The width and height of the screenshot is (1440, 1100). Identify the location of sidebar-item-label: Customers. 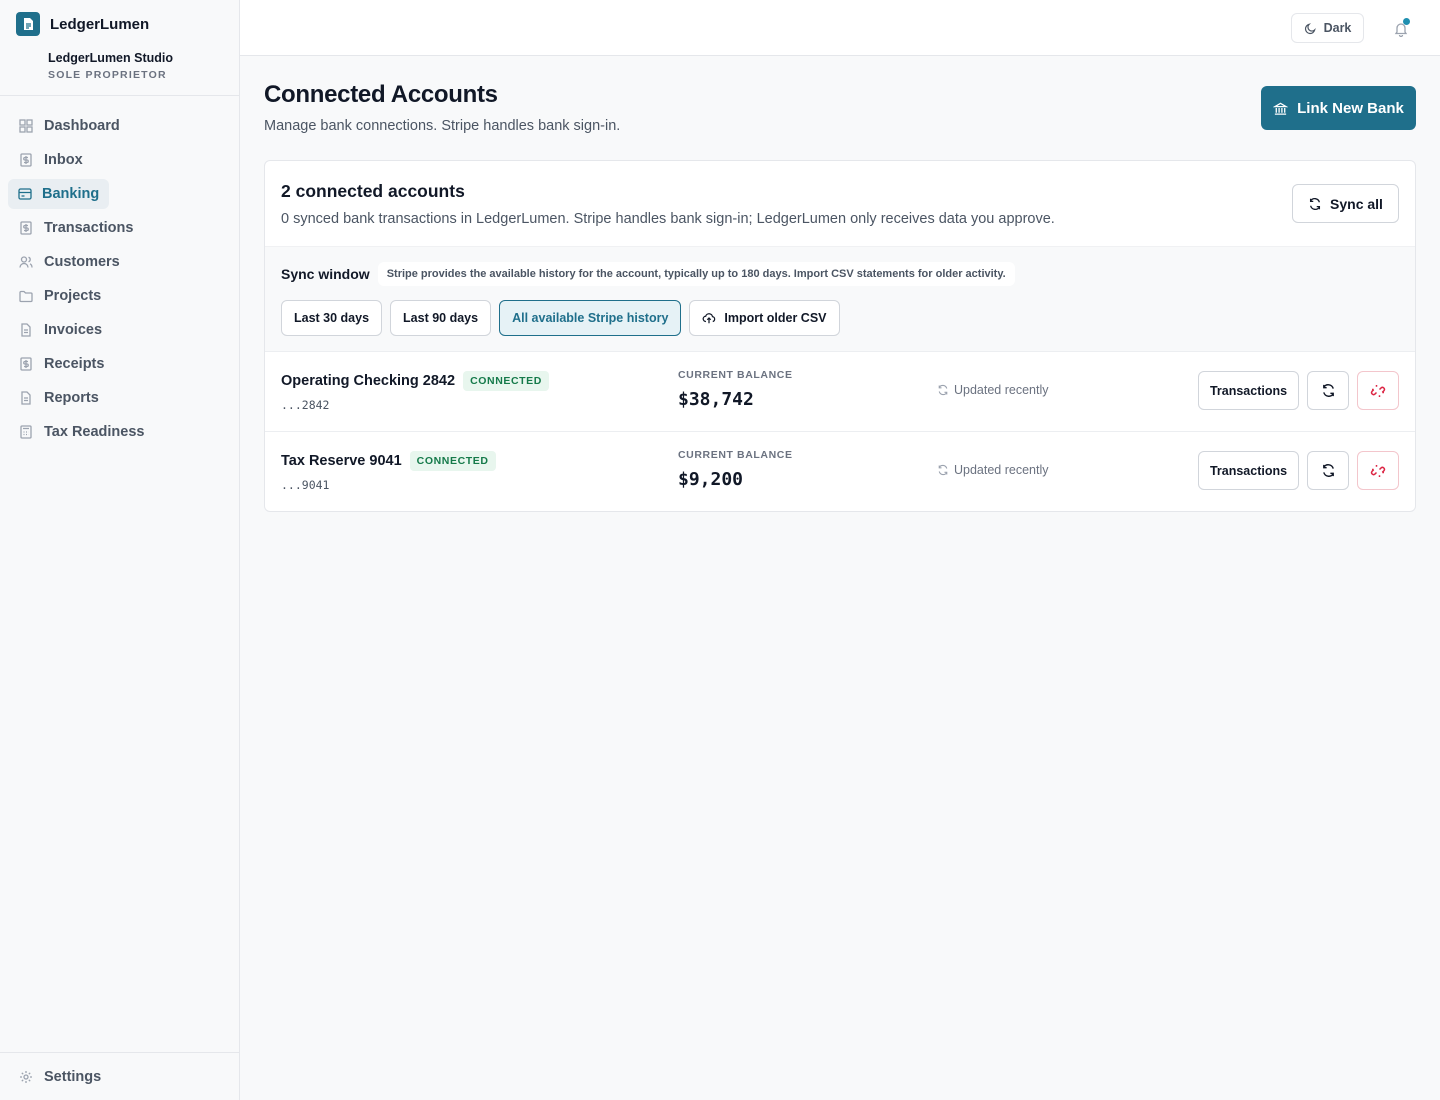
(82, 262).